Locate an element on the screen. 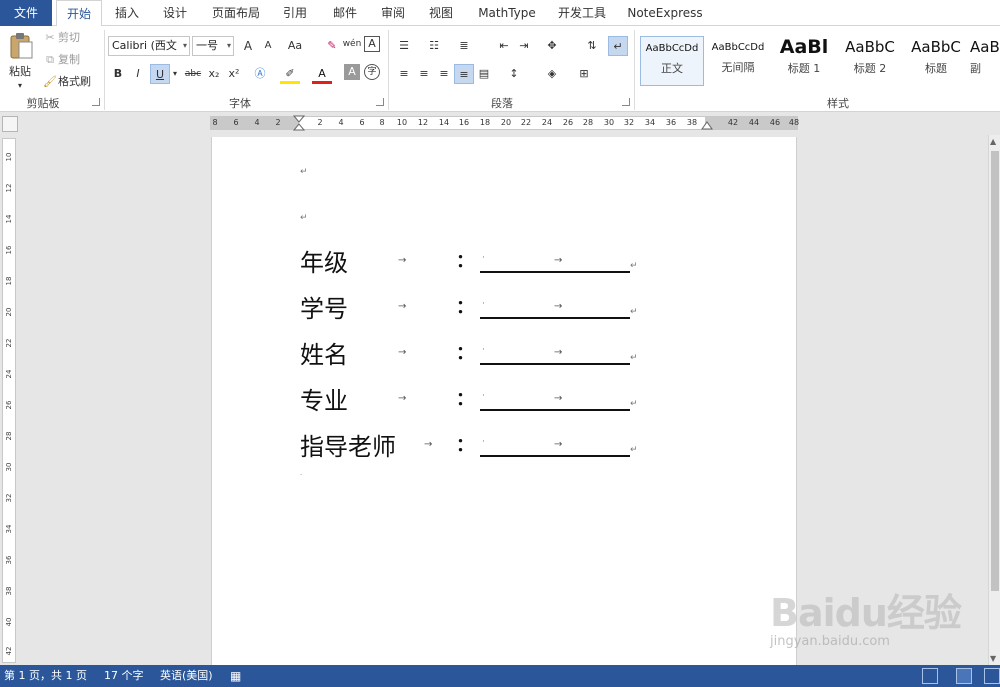 The image size is (1000, 687). style-name: 无间隔 is located at coordinates (738, 67).